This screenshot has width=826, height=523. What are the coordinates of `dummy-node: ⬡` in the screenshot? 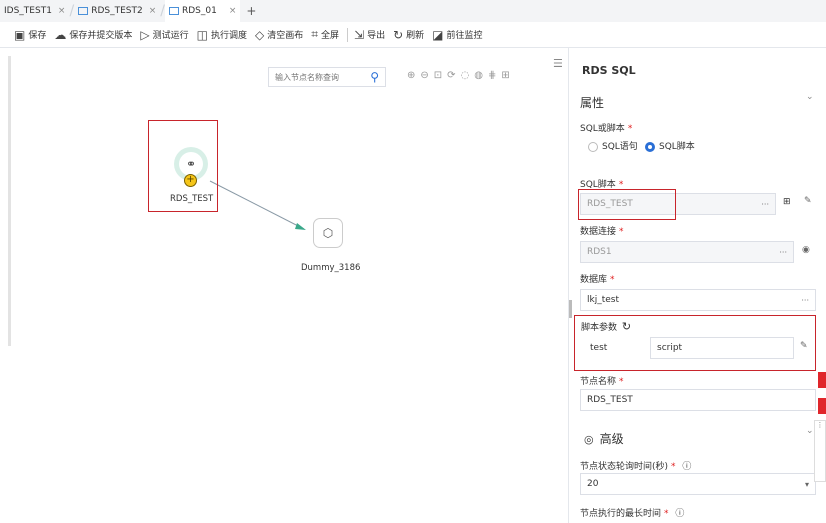 It's located at (328, 233).